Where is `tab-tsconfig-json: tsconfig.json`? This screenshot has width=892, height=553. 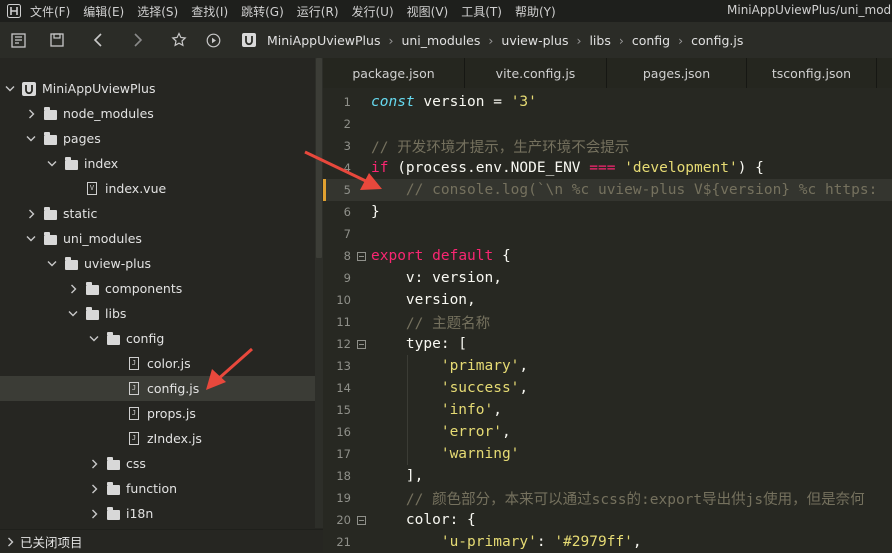 tab-tsconfig-json: tsconfig.json is located at coordinates (812, 73).